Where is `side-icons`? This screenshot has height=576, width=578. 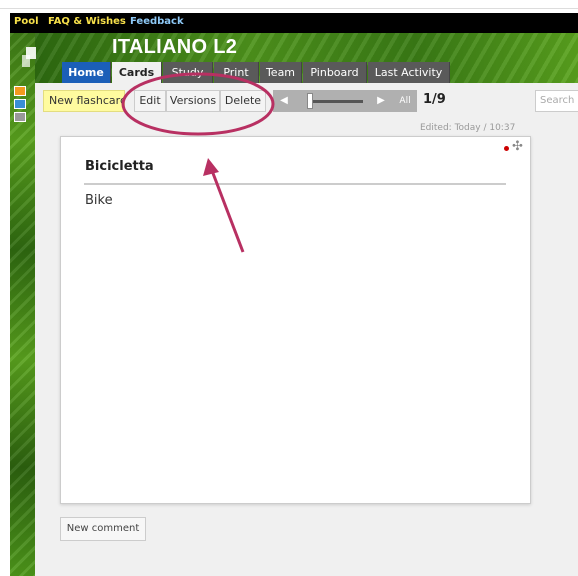 side-icons is located at coordinates (21, 105).